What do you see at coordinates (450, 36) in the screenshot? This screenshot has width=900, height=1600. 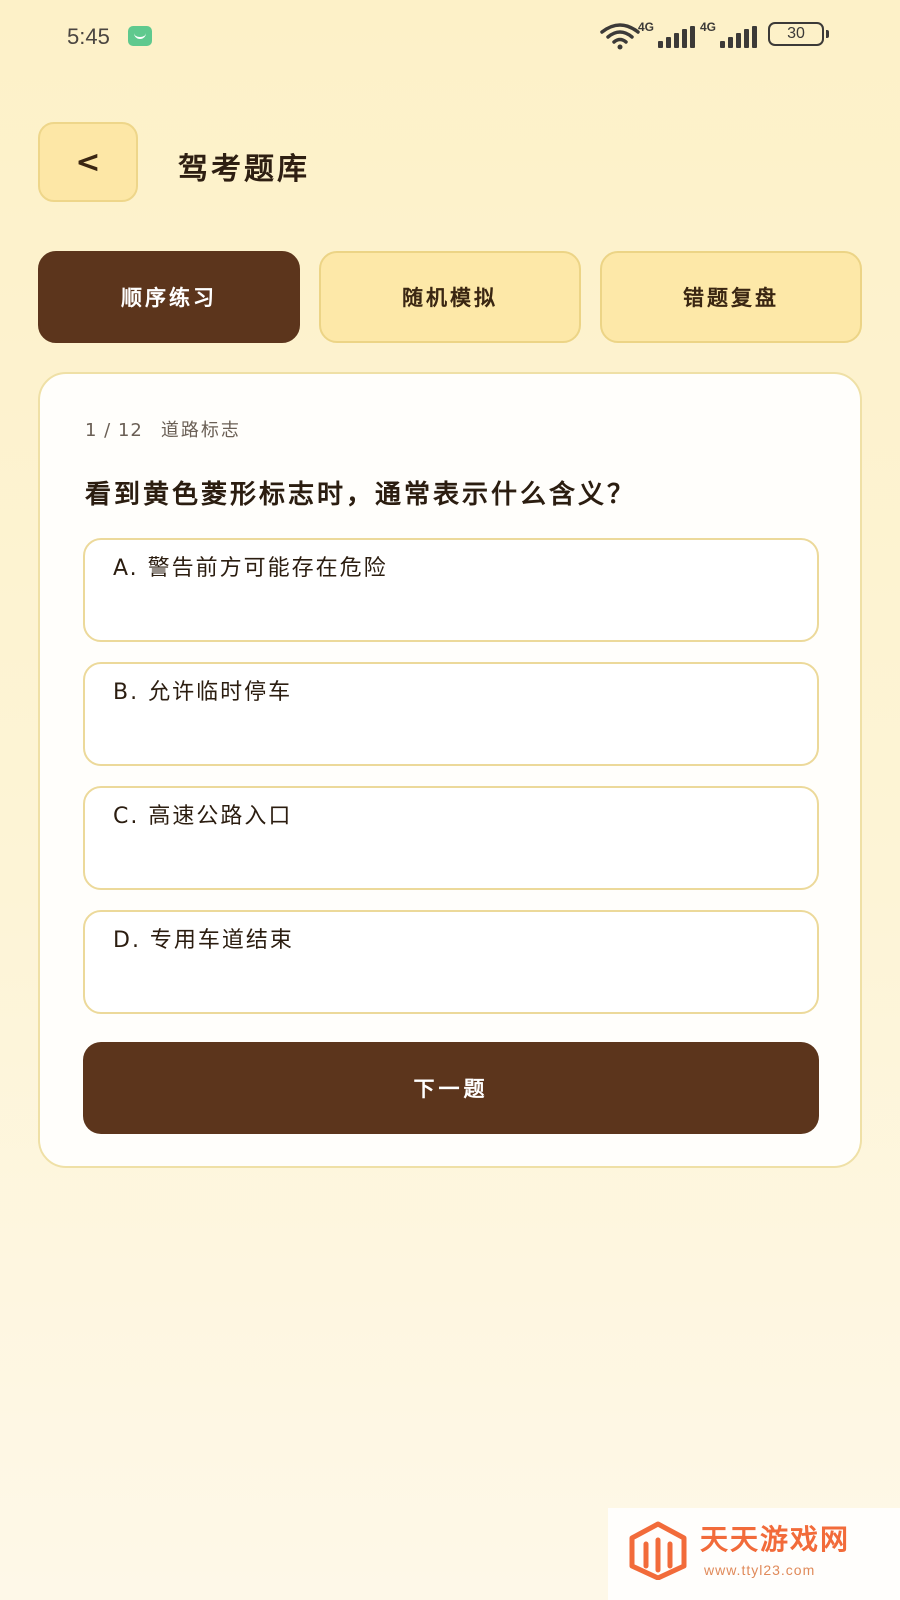 I see `status-bar: 5:45 4G 4G 30` at bounding box center [450, 36].